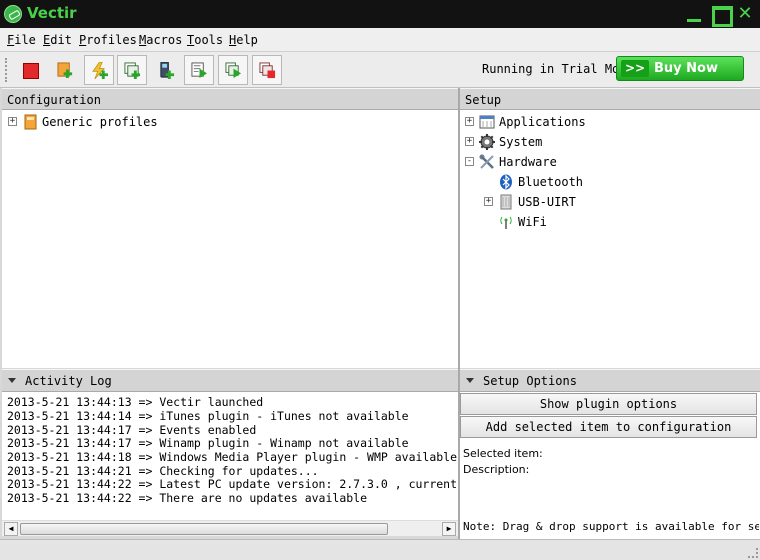 The height and width of the screenshot is (560, 760). I want to click on setup-options-header: Setup Options, so click(610, 380).